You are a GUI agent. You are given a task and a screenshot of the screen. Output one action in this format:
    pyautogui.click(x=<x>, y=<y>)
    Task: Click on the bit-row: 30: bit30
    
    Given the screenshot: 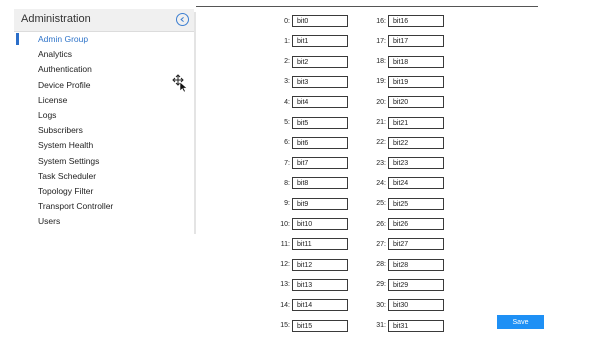 What is the action you would take?
    pyautogui.click(x=406, y=305)
    